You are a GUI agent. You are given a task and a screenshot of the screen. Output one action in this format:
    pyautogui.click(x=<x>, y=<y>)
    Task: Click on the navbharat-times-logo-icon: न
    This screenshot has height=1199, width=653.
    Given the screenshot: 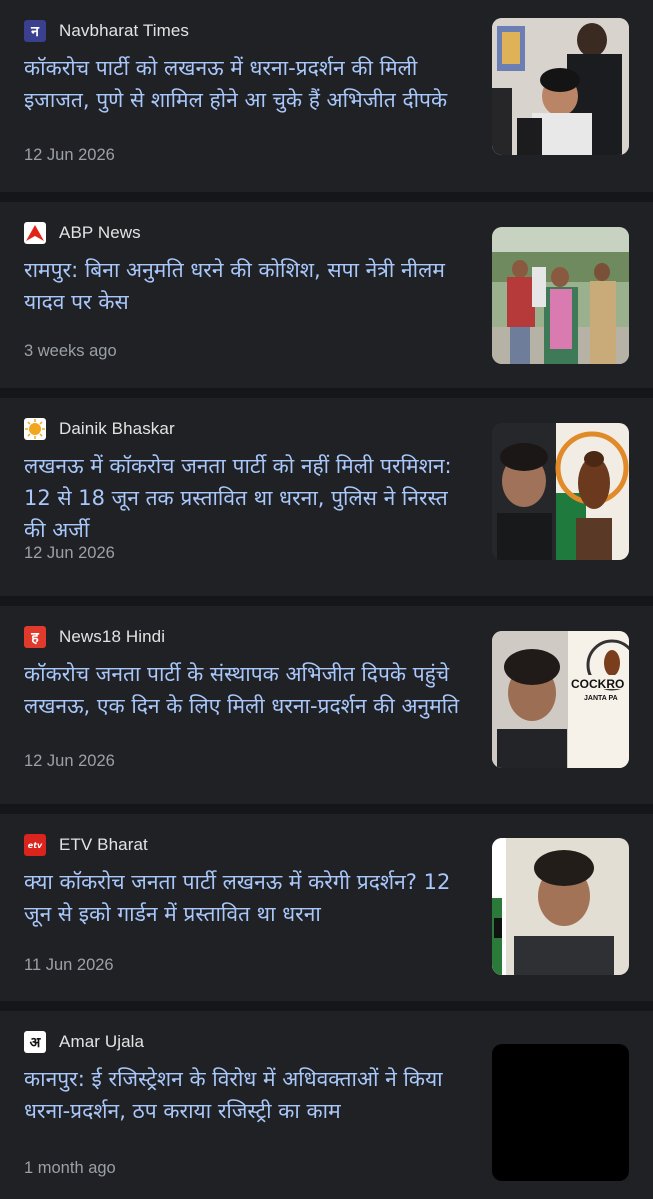 What is the action you would take?
    pyautogui.click(x=35, y=31)
    